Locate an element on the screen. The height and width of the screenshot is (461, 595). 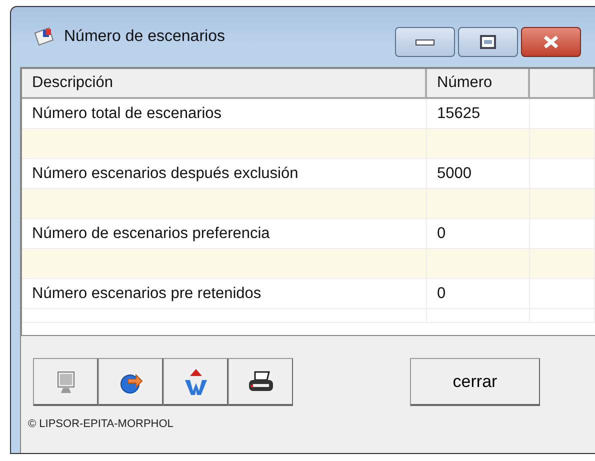
toolbar-button is located at coordinates (260, 382).